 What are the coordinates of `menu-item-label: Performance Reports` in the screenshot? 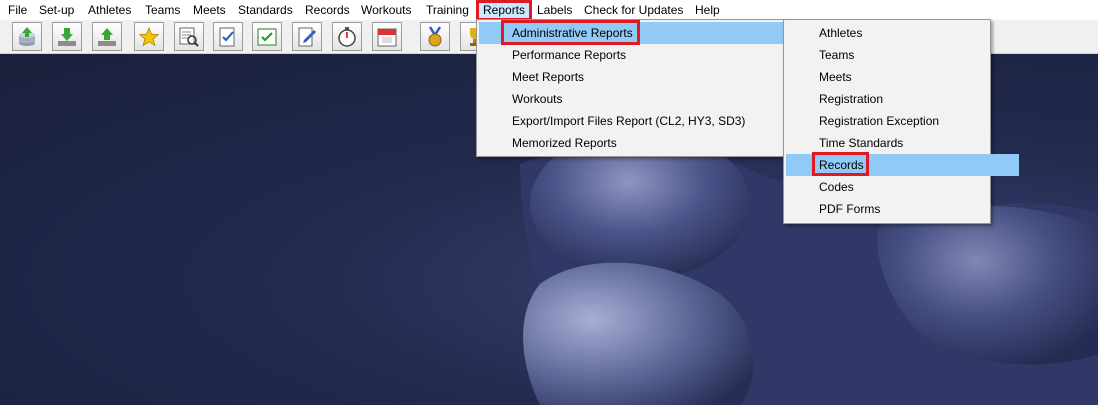 It's located at (569, 55).